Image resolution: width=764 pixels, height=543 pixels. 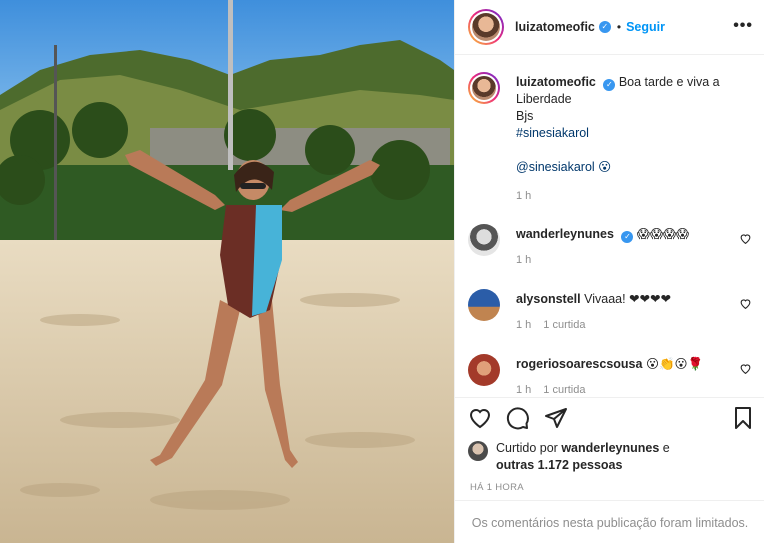 I want to click on caption-line2: Bjs, so click(x=525, y=116).